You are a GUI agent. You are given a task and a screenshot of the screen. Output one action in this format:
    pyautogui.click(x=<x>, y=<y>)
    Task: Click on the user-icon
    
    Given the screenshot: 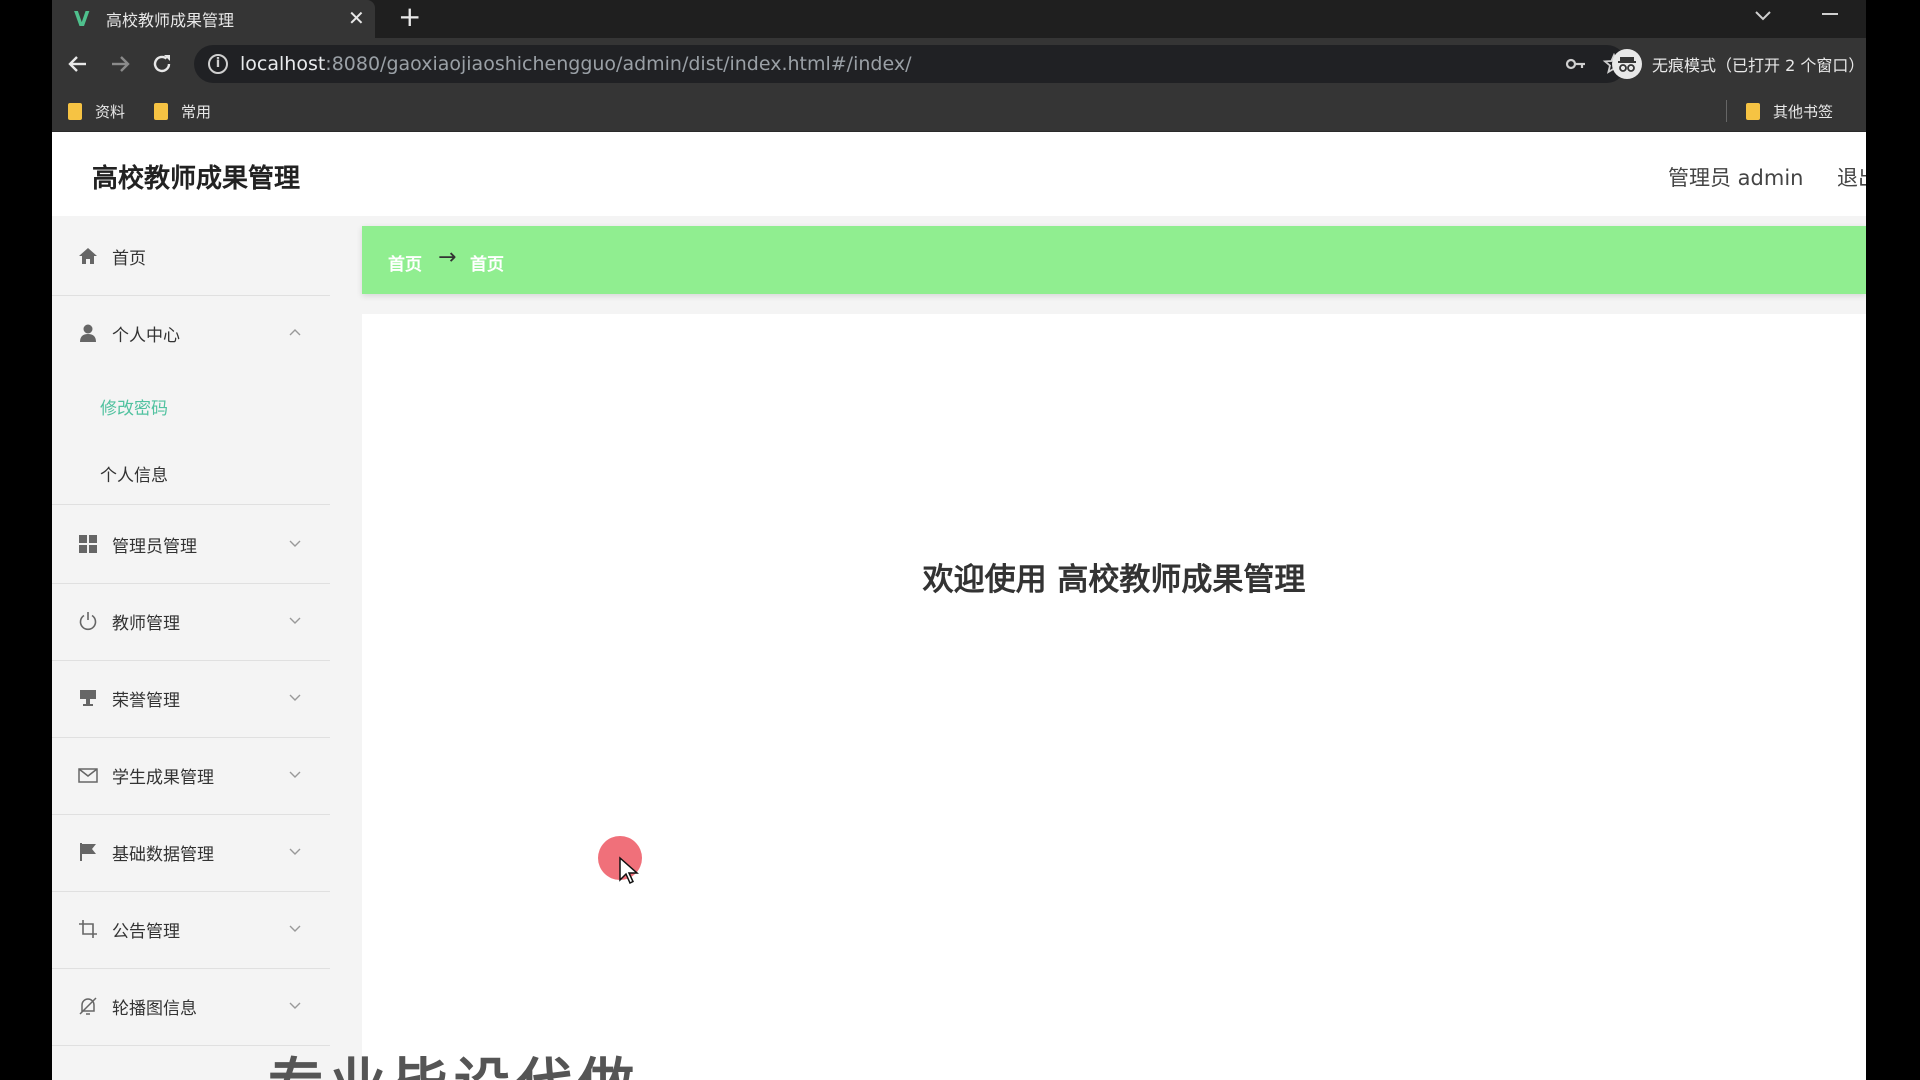 What is the action you would take?
    pyautogui.click(x=88, y=333)
    